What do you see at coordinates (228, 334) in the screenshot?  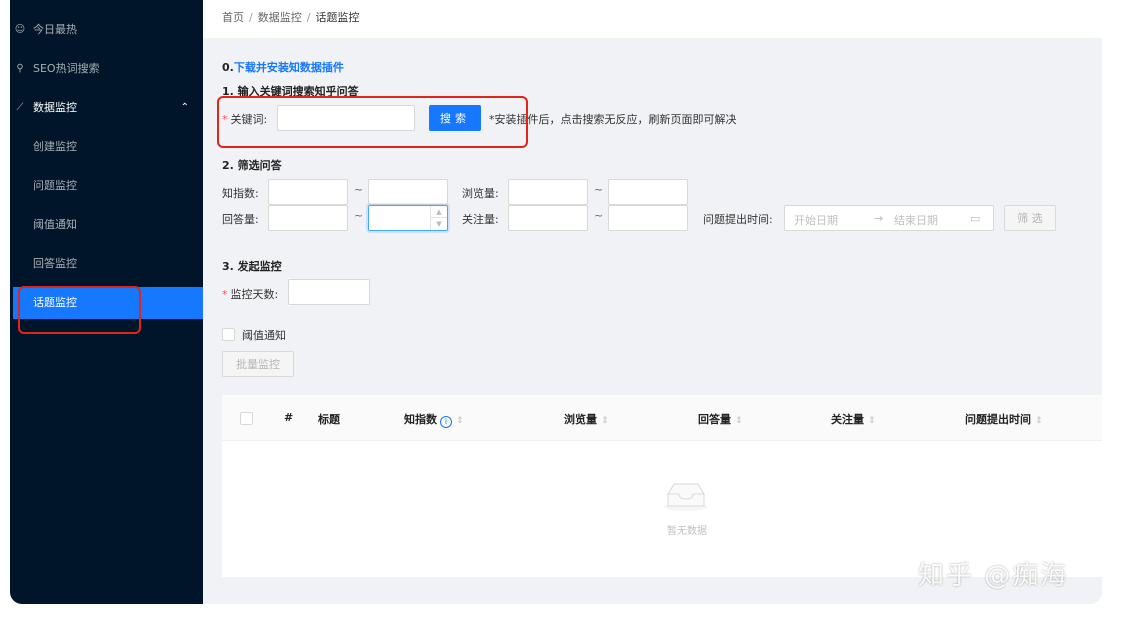 I see `threshold-notify-checkbox` at bounding box center [228, 334].